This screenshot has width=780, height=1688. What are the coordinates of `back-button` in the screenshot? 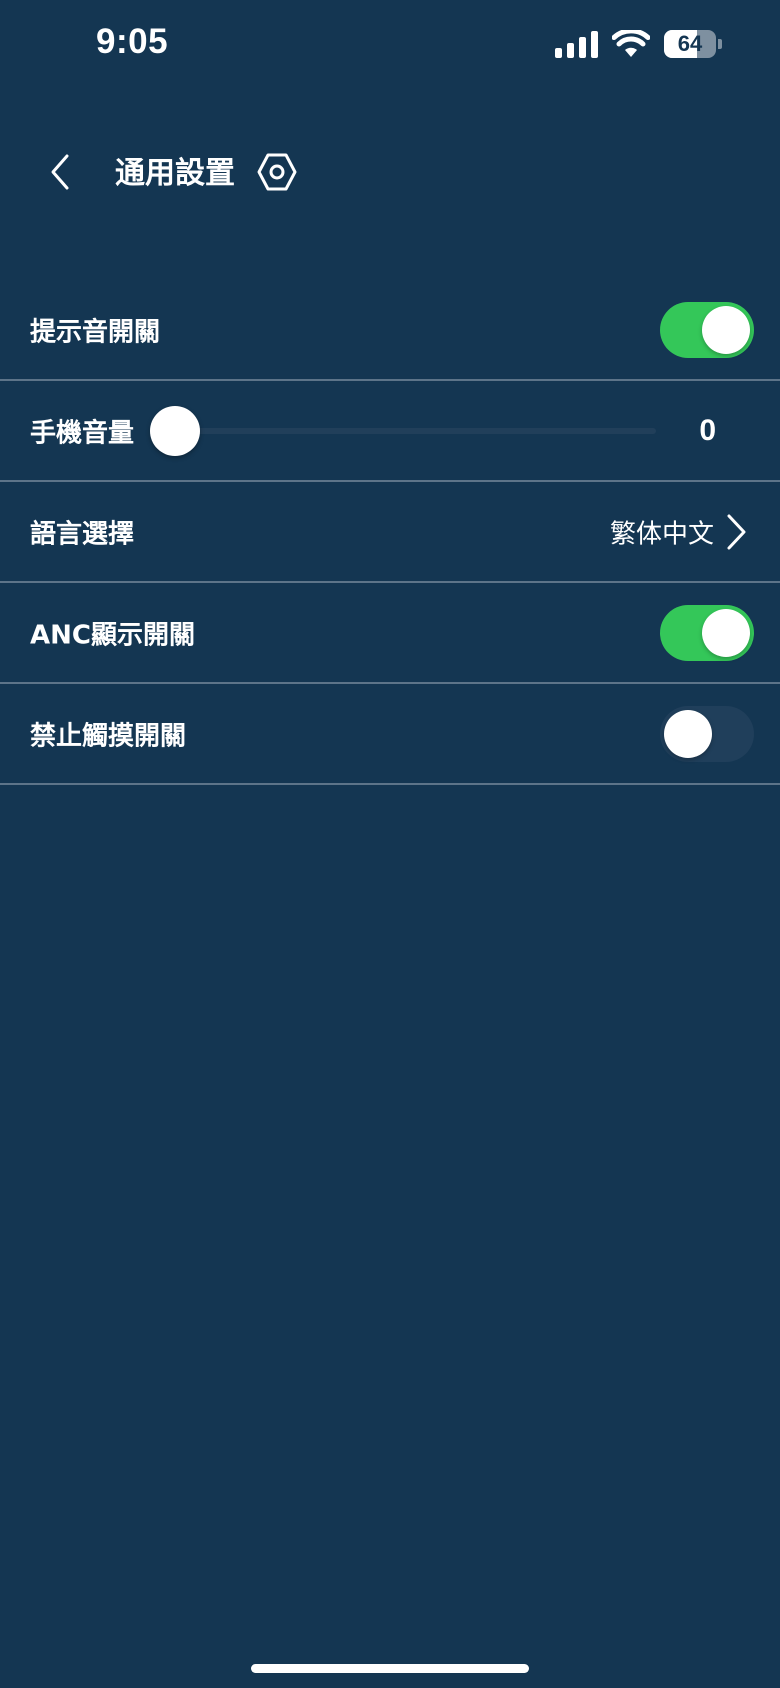 It's located at (60, 172).